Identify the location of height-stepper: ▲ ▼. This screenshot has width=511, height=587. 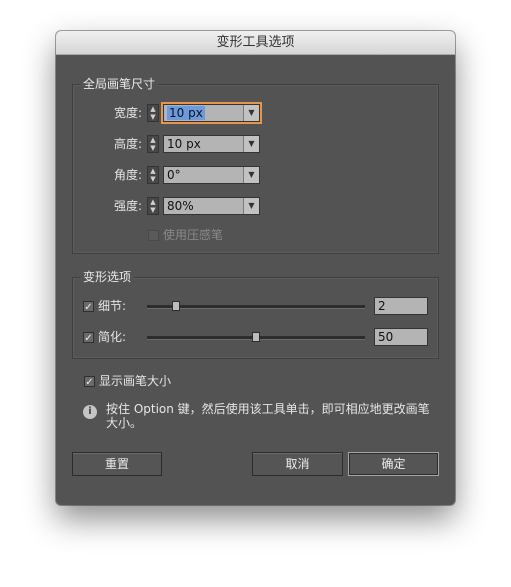
(153, 144).